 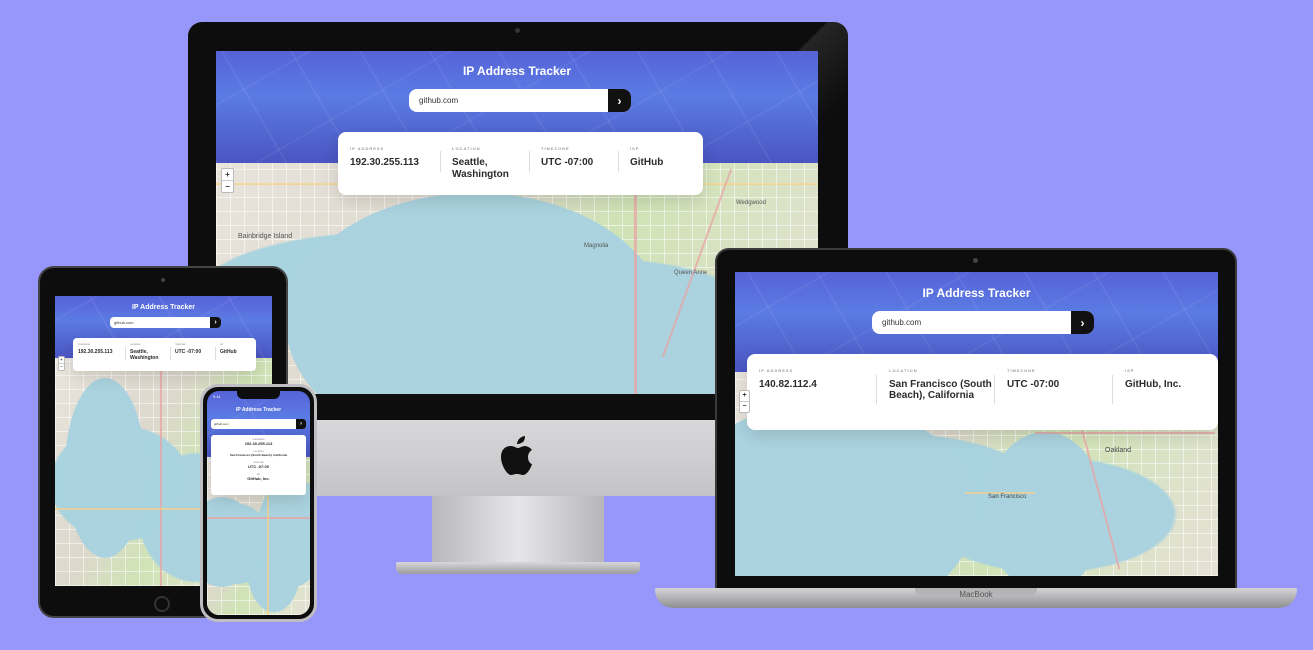 What do you see at coordinates (518, 568) in the screenshot?
I see `imac-stand-foot` at bounding box center [518, 568].